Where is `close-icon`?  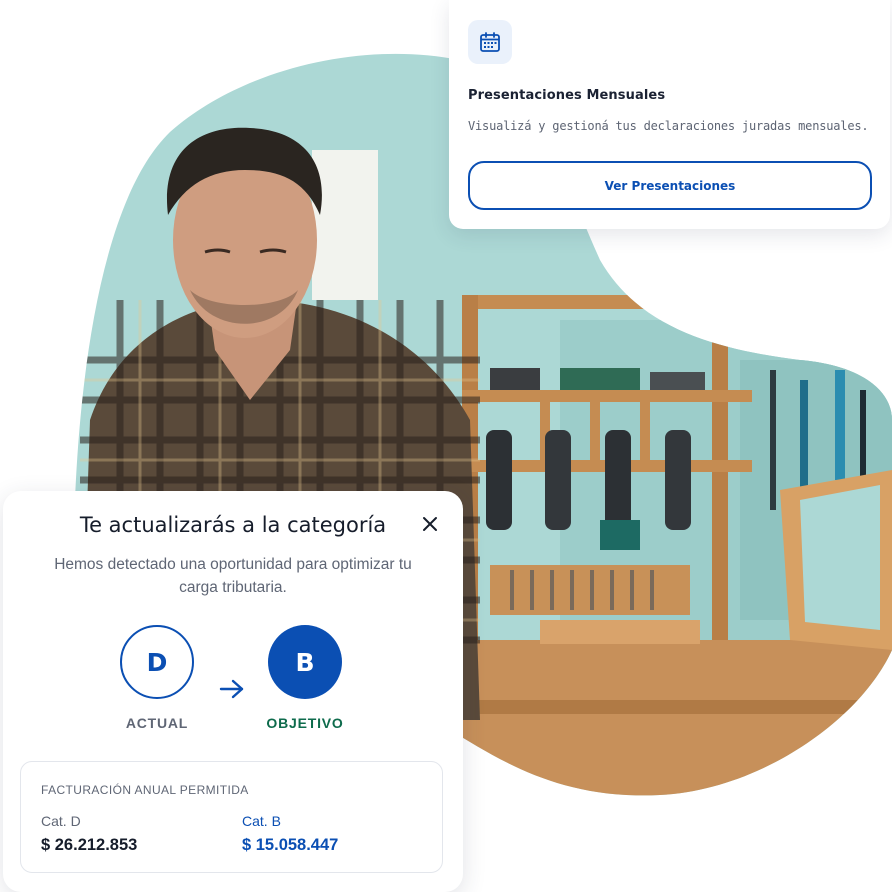
close-icon is located at coordinates (430, 524).